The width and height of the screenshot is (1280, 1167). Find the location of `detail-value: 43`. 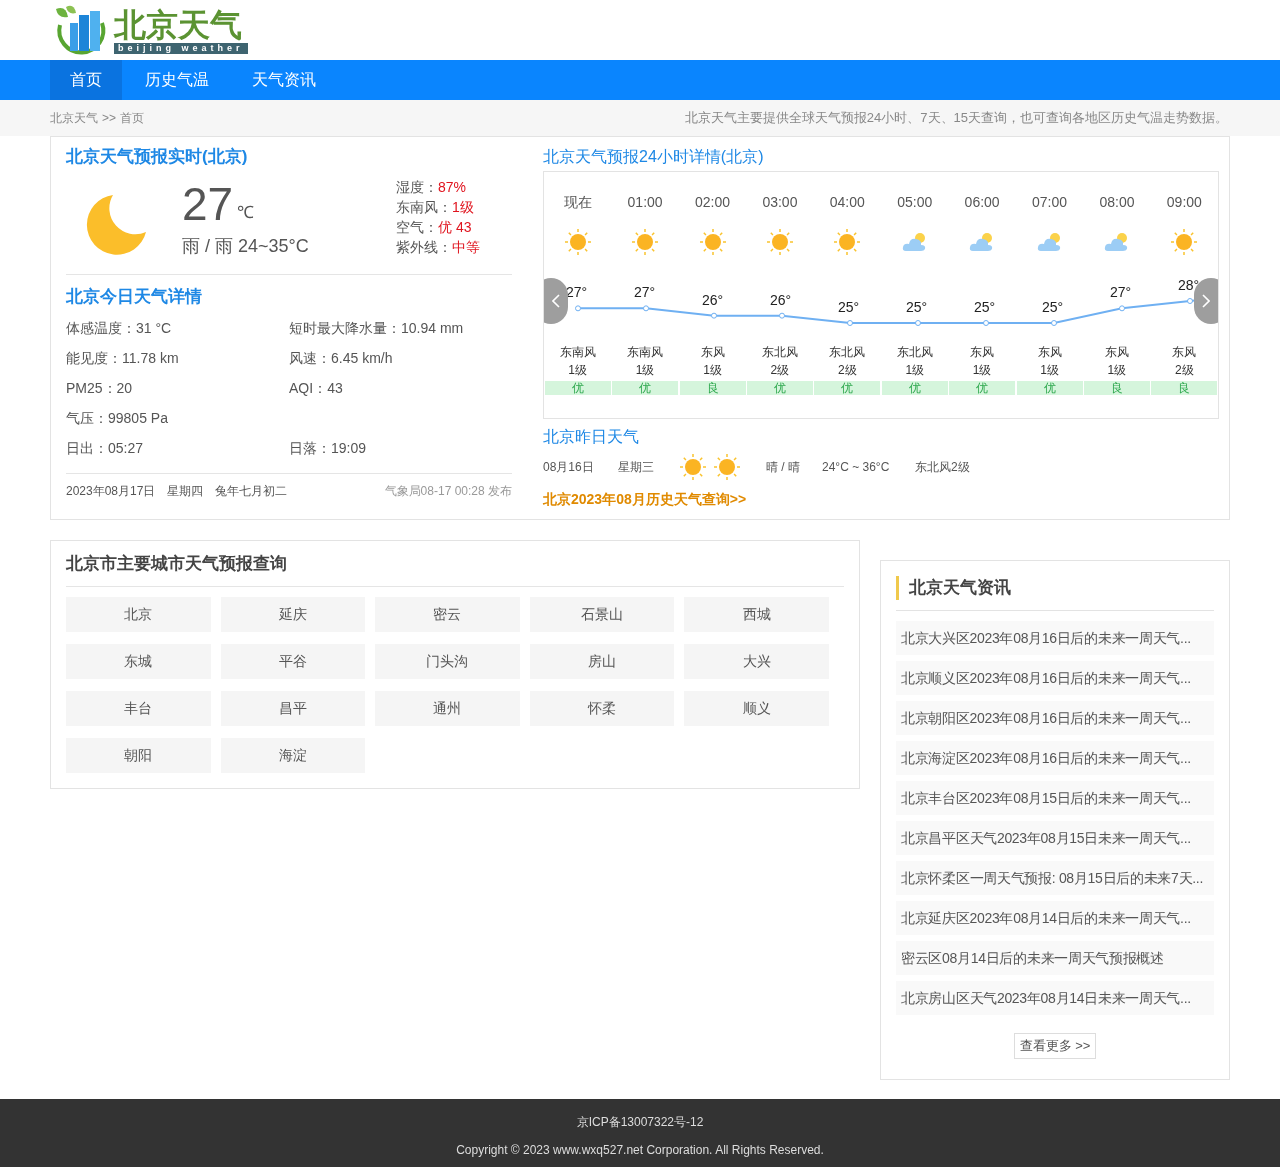

detail-value: 43 is located at coordinates (335, 388).